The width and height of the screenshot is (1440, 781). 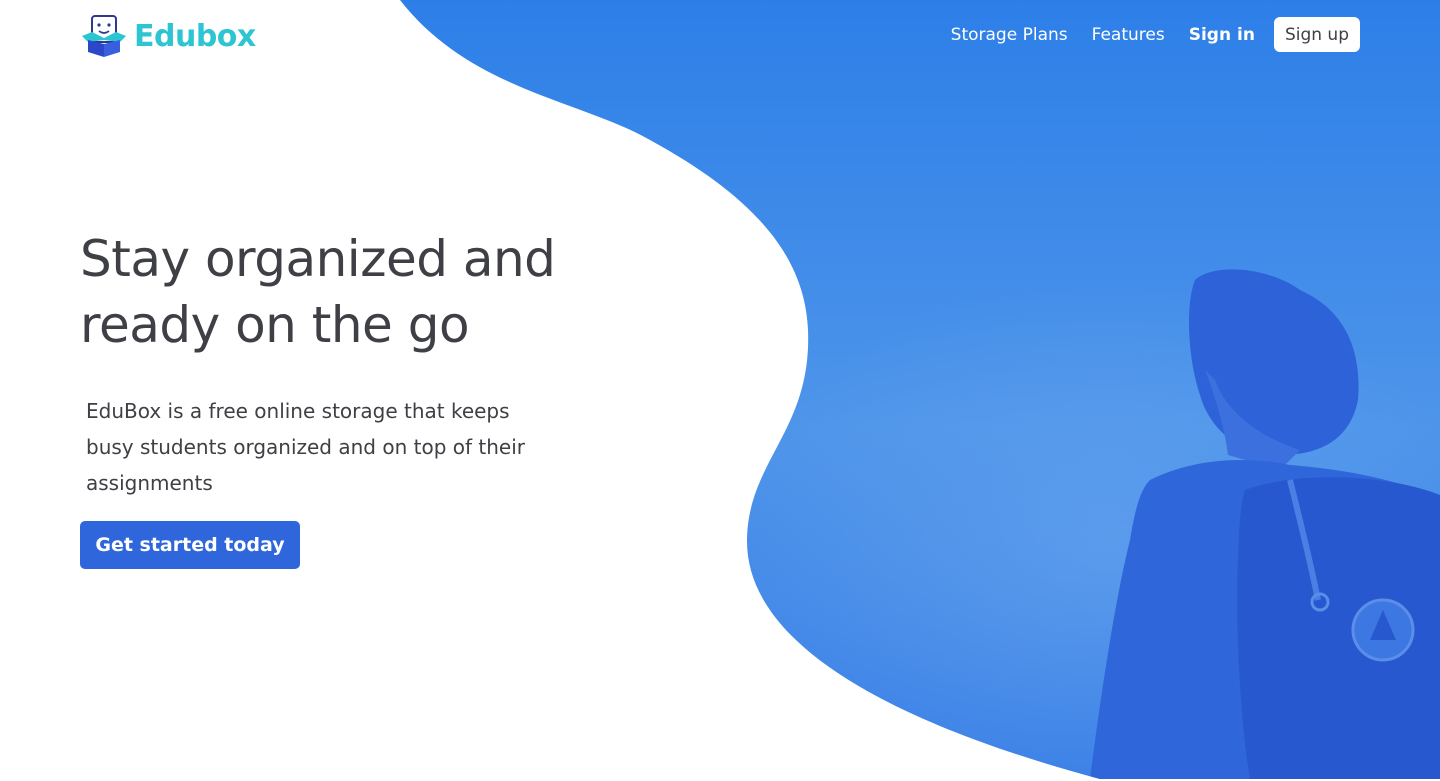 I want to click on sign-in-link: Sign in, so click(x=1222, y=35).